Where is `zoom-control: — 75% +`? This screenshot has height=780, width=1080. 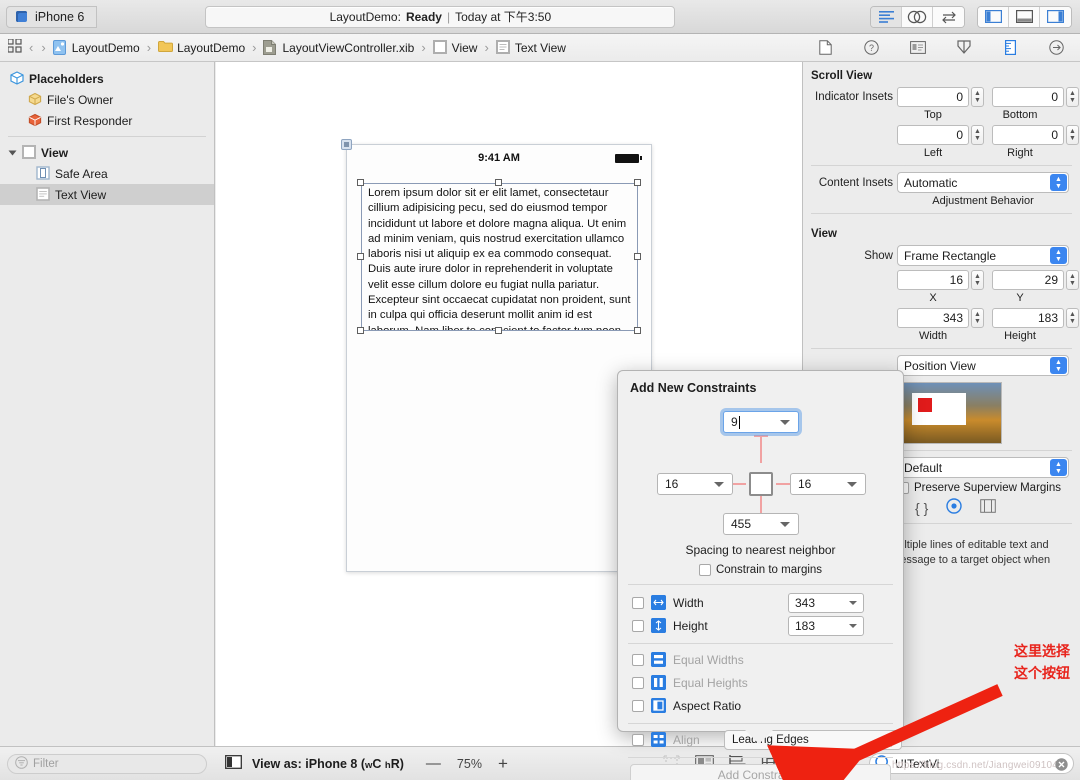 zoom-control: — 75% + is located at coordinates (467, 764).